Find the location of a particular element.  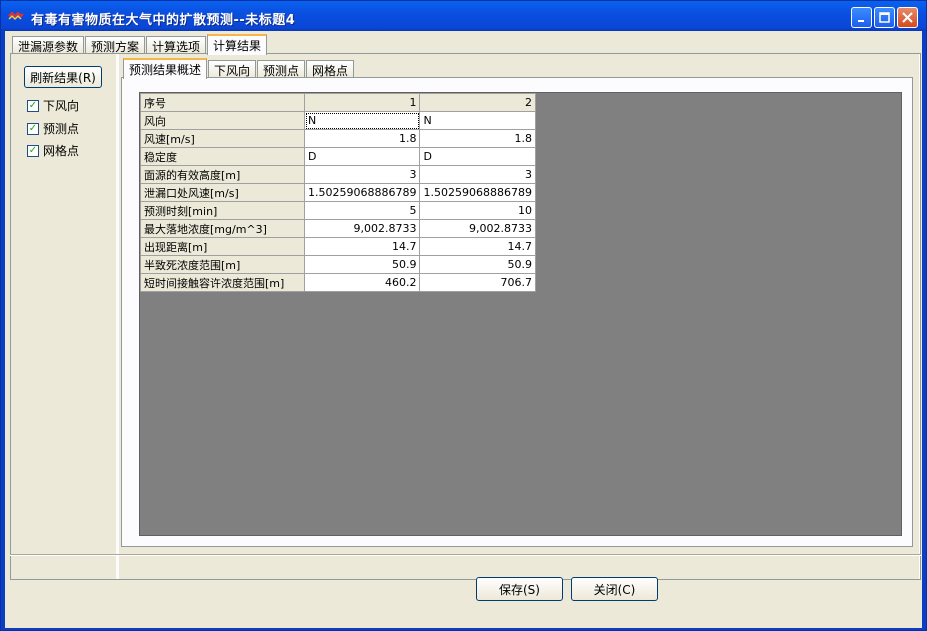

inner-tabstrip: 预测结果概述 下风向 预测点 网格点 is located at coordinates (239, 68).